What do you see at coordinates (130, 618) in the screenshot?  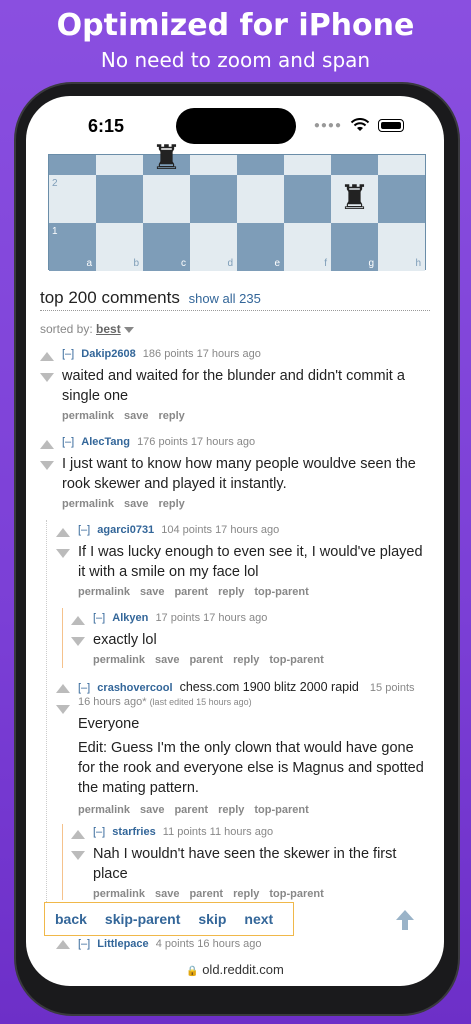 I see `author-link: Alkyen` at bounding box center [130, 618].